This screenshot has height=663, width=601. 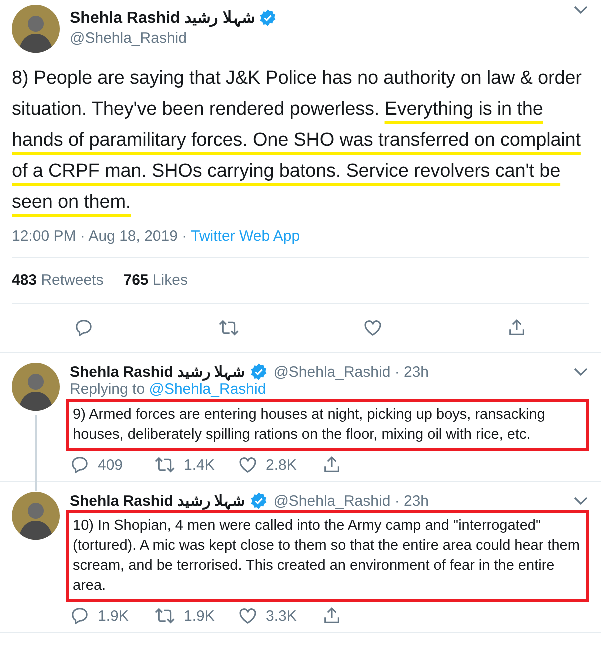 I want to click on tweet-text: 9) Armed forces are entering houses at night, picking up boys, ransacking houses, deliberately spilling rations on the floor, mixing oil with rice, etc., so click(x=327, y=425).